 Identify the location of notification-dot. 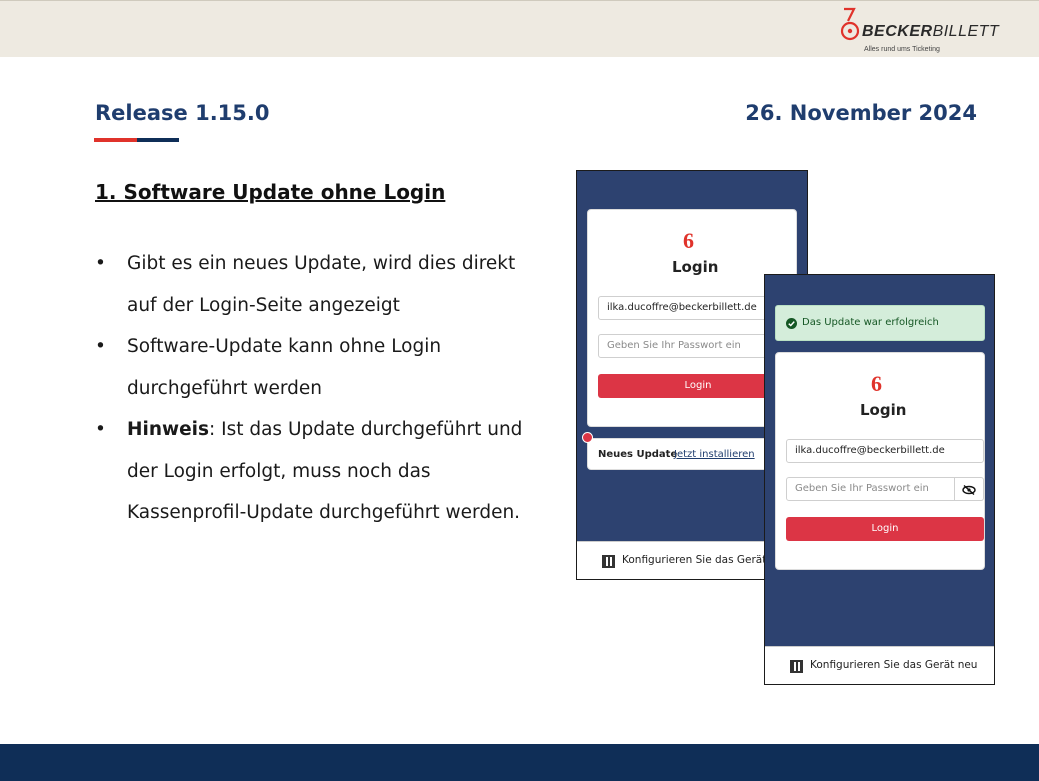
(587, 437).